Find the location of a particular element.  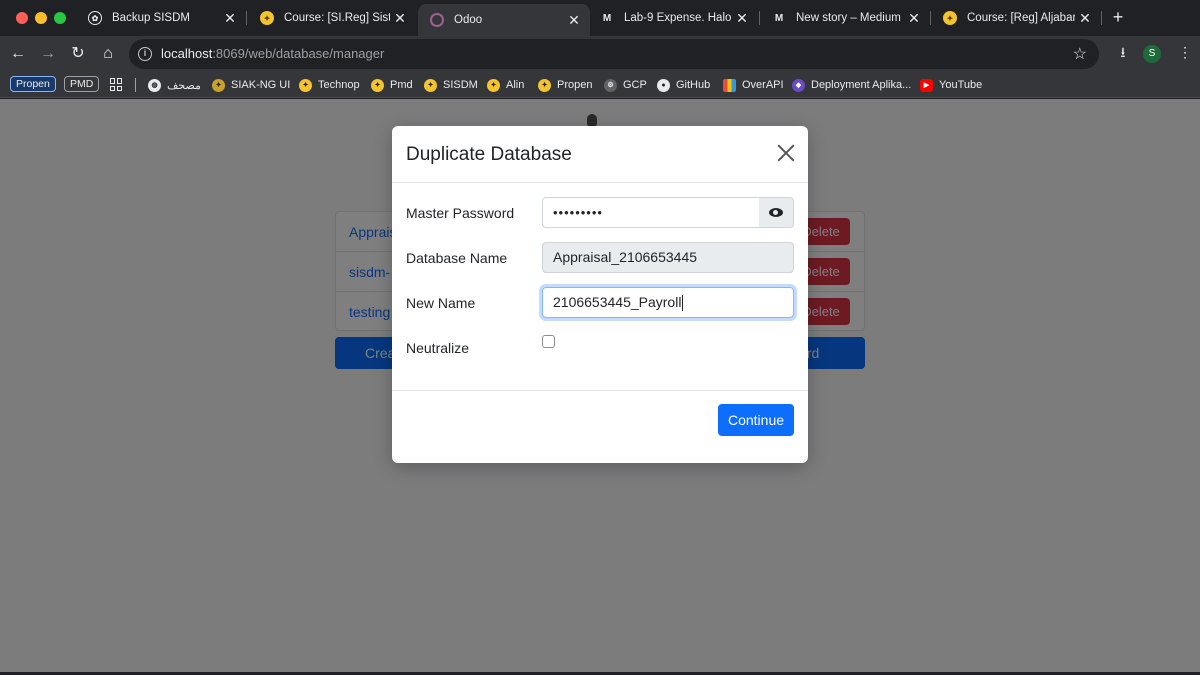

bookmark-gcp: ⚙ GCP is located at coordinates (625, 85).